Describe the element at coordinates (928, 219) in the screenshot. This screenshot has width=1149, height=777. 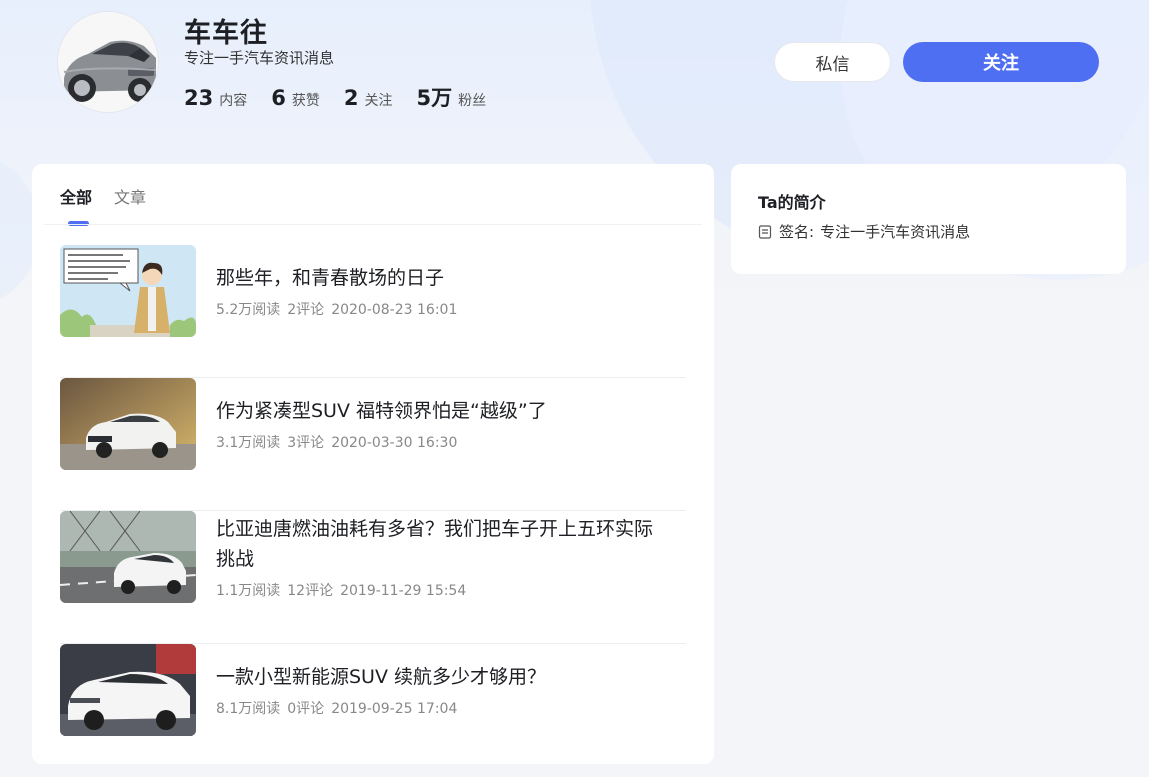
I see `intro-card: Ta的简介 签名: 专注一手汽车资讯消息` at that location.